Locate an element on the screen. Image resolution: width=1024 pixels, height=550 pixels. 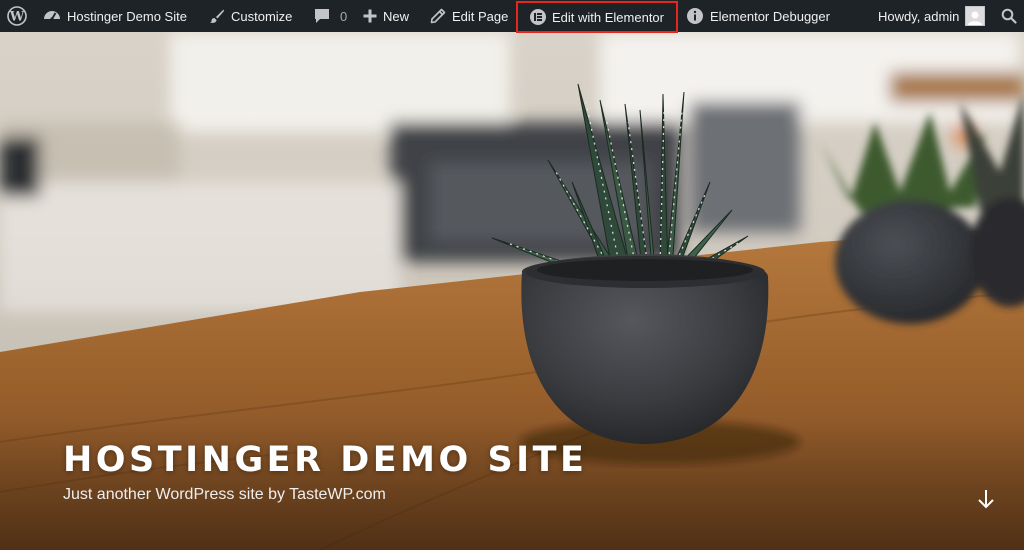
admin-bar-search is located at coordinates (1009, 16).